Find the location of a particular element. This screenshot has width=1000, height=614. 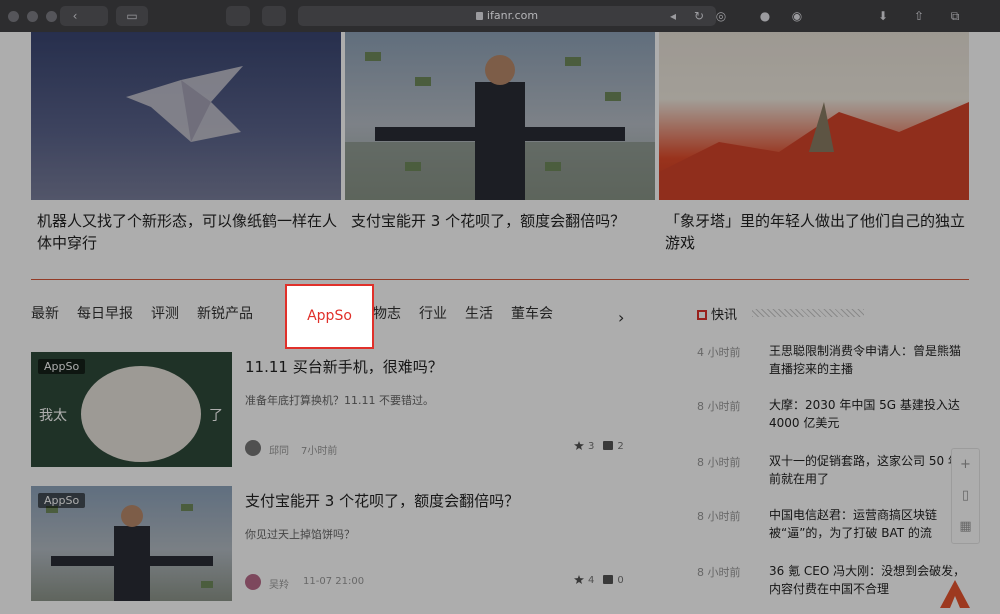

flash-news-title: 快讯 is located at coordinates (724, 315).